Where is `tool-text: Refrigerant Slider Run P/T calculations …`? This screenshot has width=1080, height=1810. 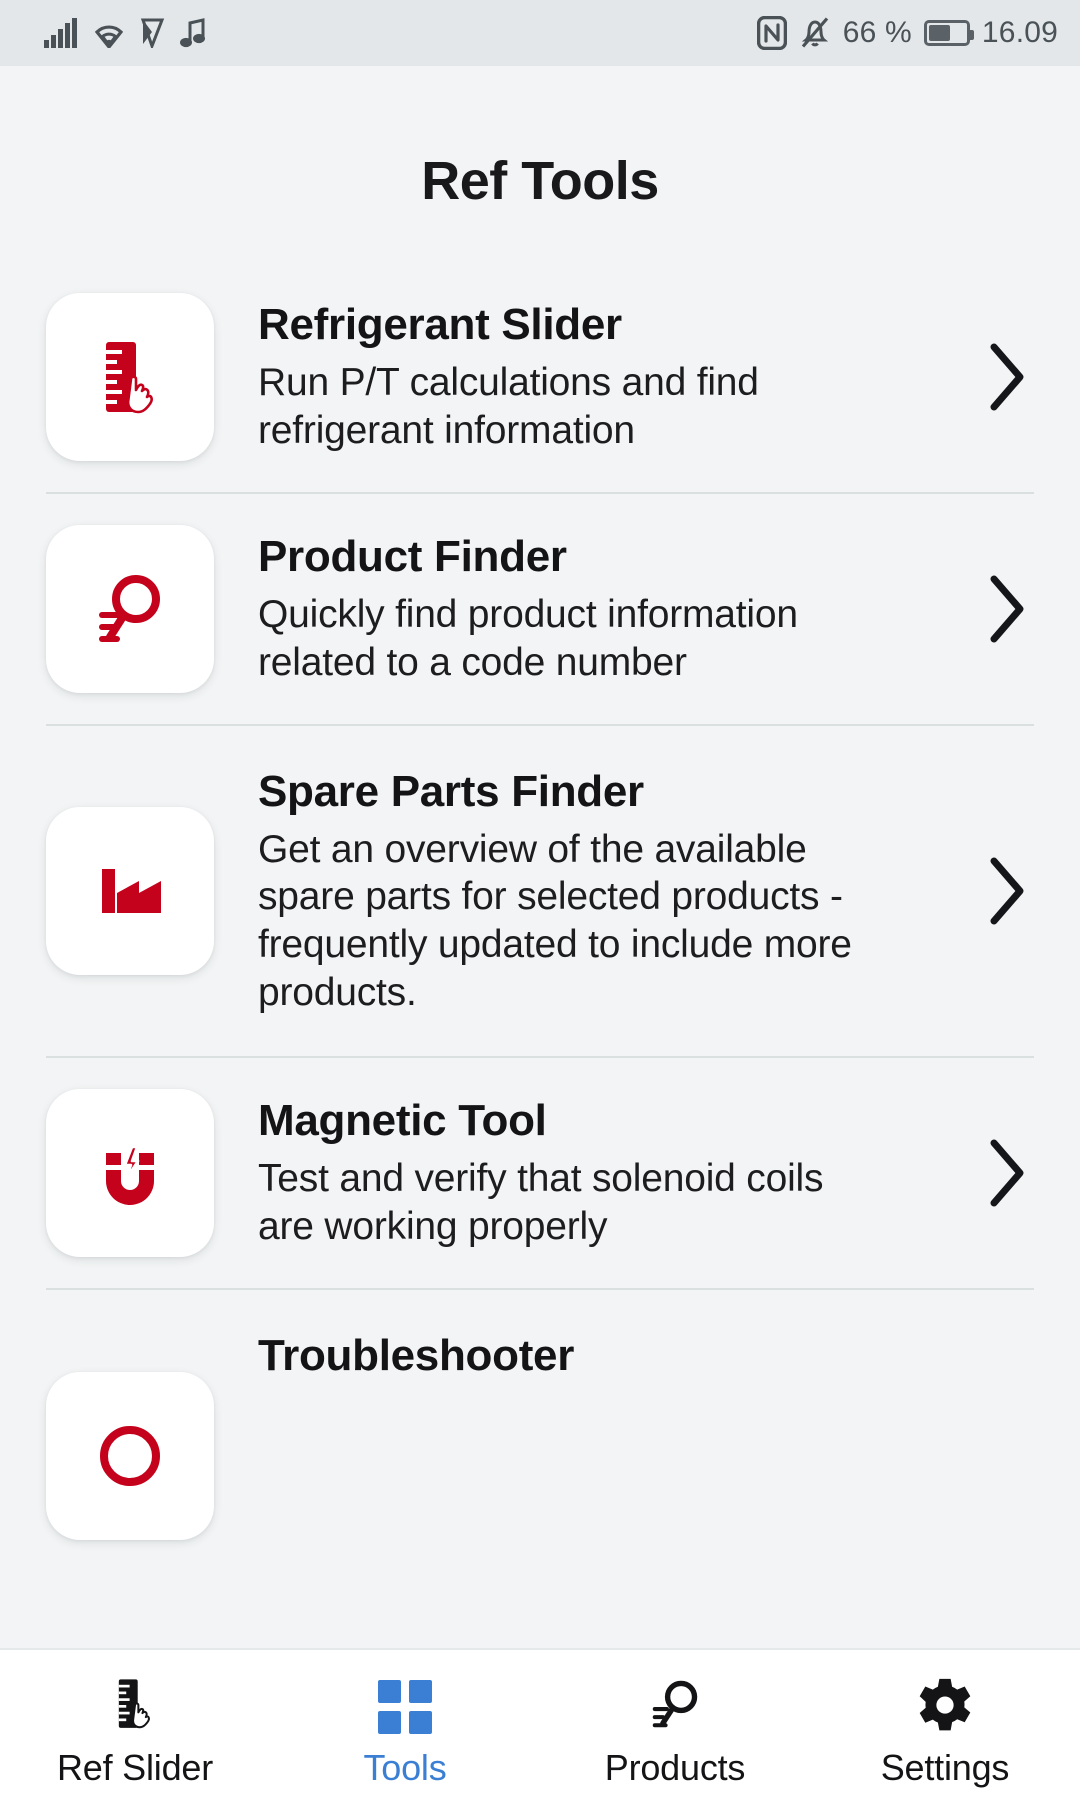 tool-text: Refrigerant Slider Run P/T calculations … is located at coordinates (616, 376).